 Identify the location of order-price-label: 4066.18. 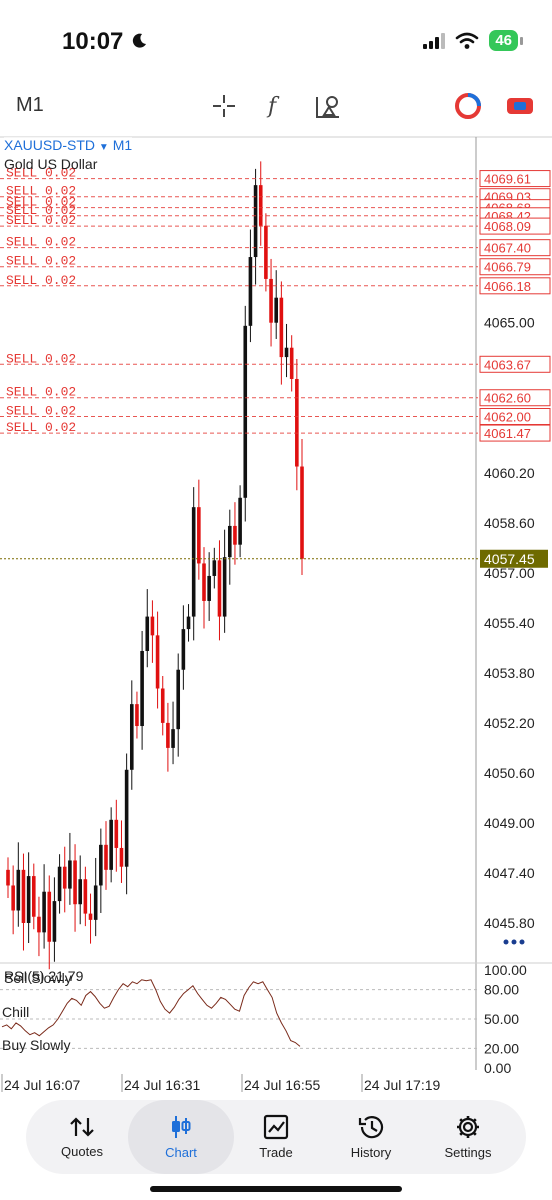
(507, 286).